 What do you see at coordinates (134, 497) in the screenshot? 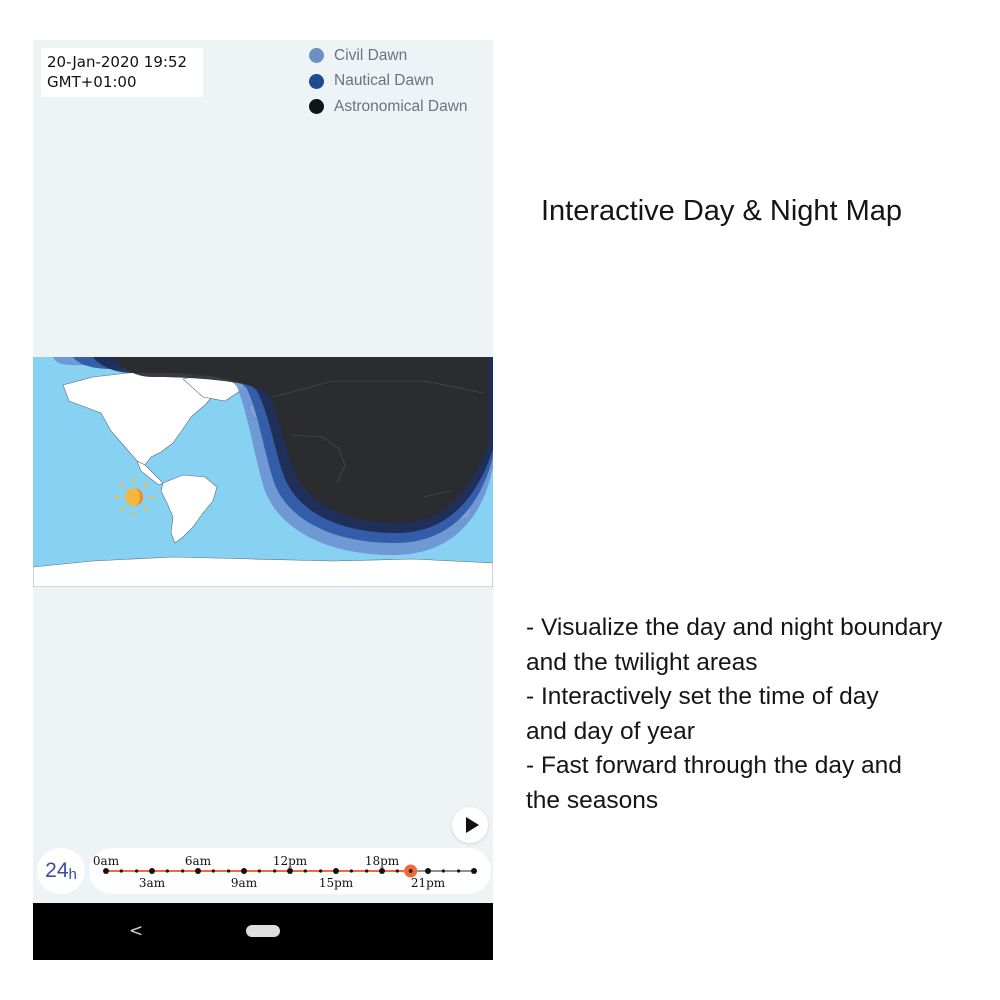
I see `sun-icon` at bounding box center [134, 497].